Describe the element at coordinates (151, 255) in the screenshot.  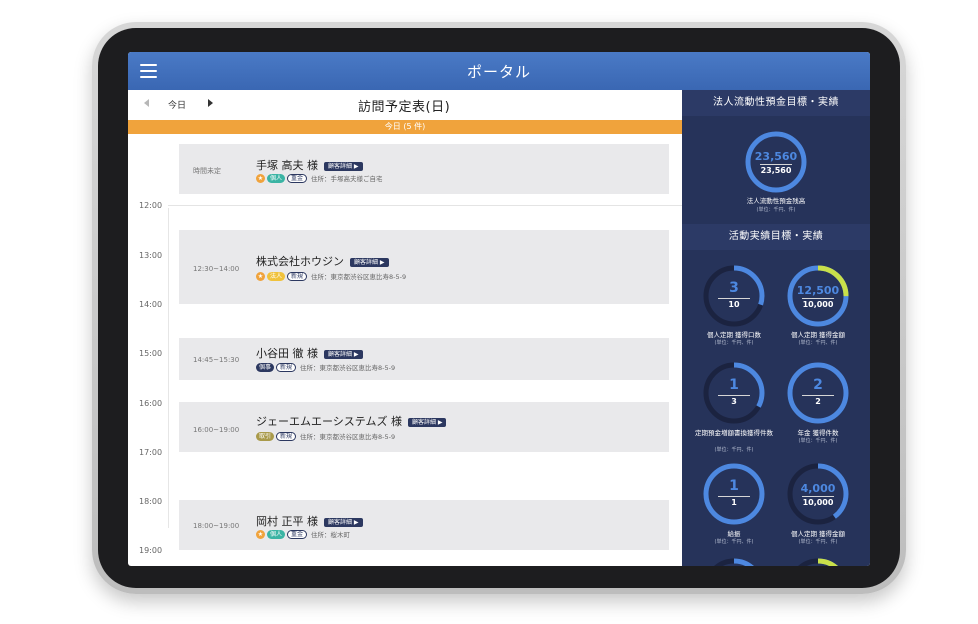
I see `time-label: 13:00` at that location.